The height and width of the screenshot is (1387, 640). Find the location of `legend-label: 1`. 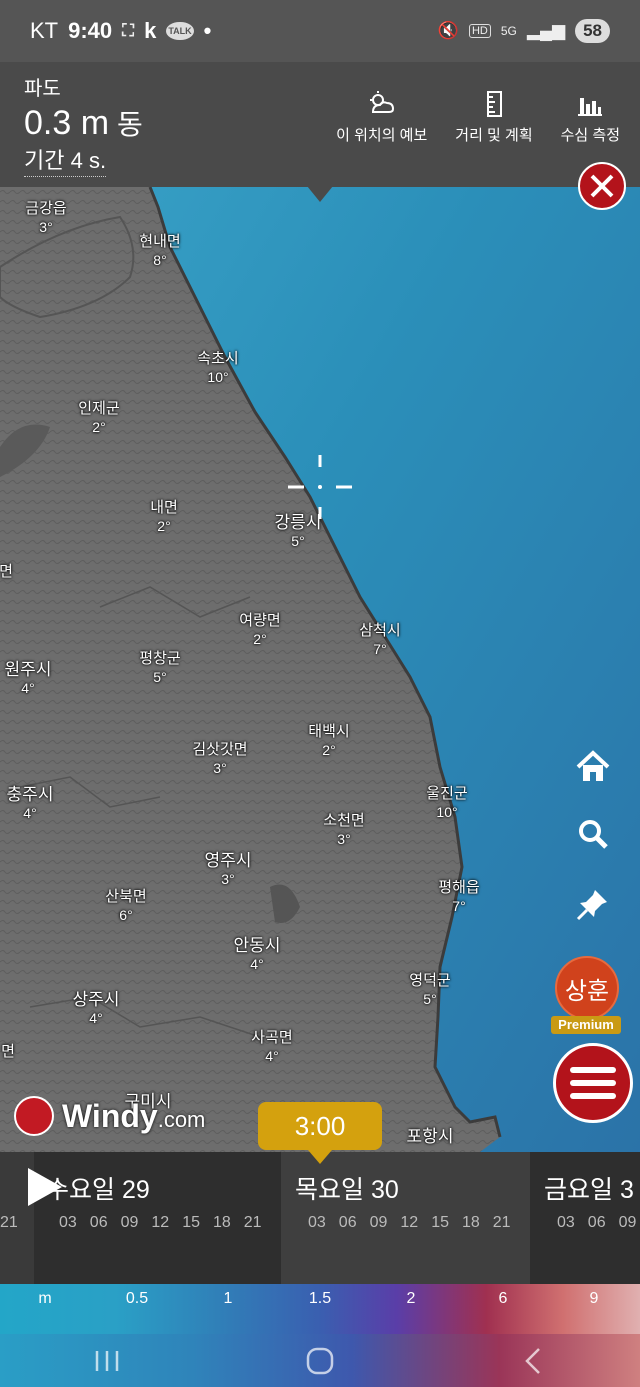

legend-label: 1 is located at coordinates (228, 1298).